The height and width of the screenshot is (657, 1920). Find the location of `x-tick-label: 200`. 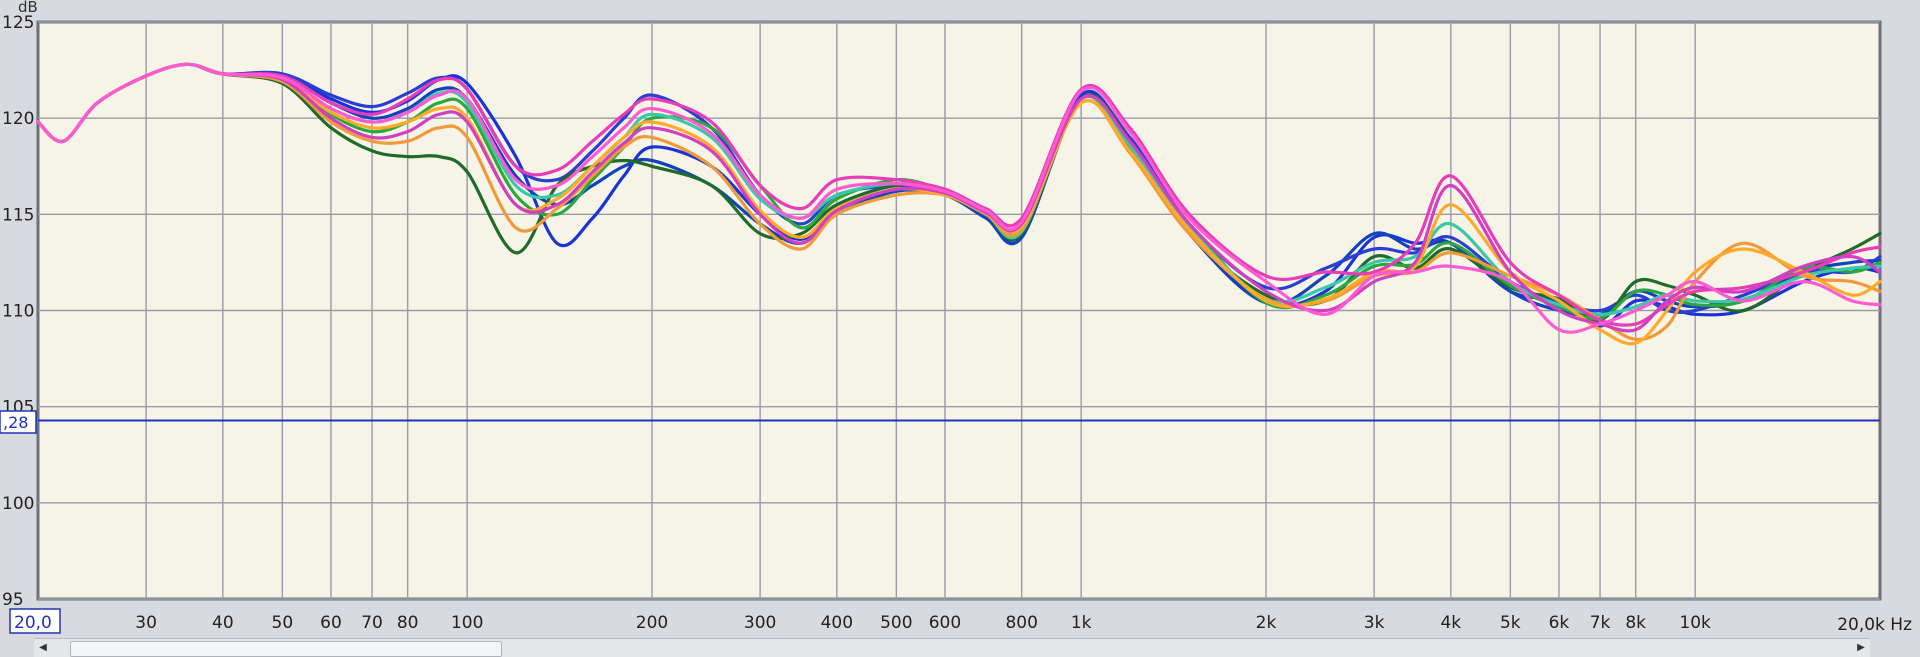

x-tick-label: 200 is located at coordinates (652, 623).